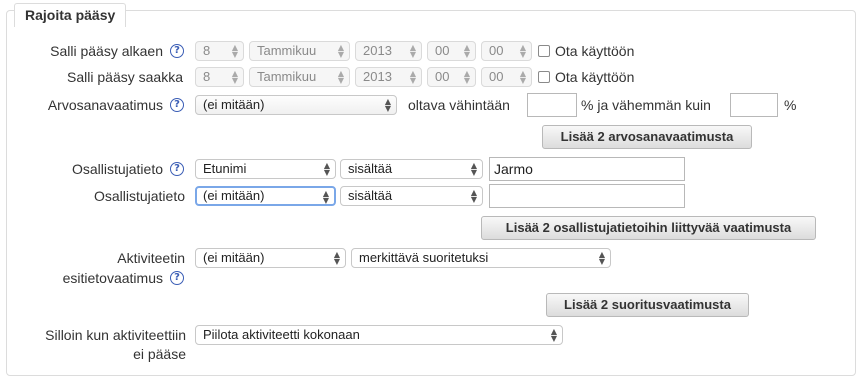  What do you see at coordinates (115, 335) in the screenshot?
I see `show-availability-label-line1: Silloin kun aktiviteettiin` at bounding box center [115, 335].